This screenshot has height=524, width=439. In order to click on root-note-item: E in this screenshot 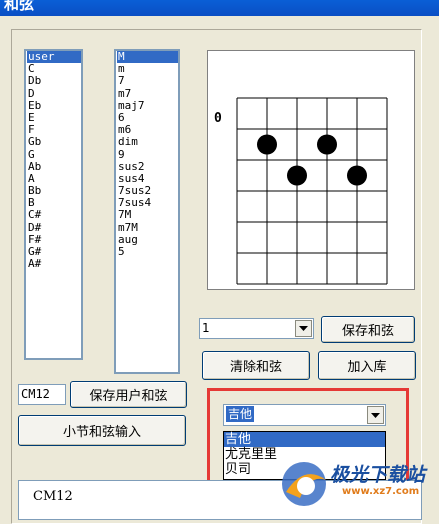, I will do `click(54, 117)`.